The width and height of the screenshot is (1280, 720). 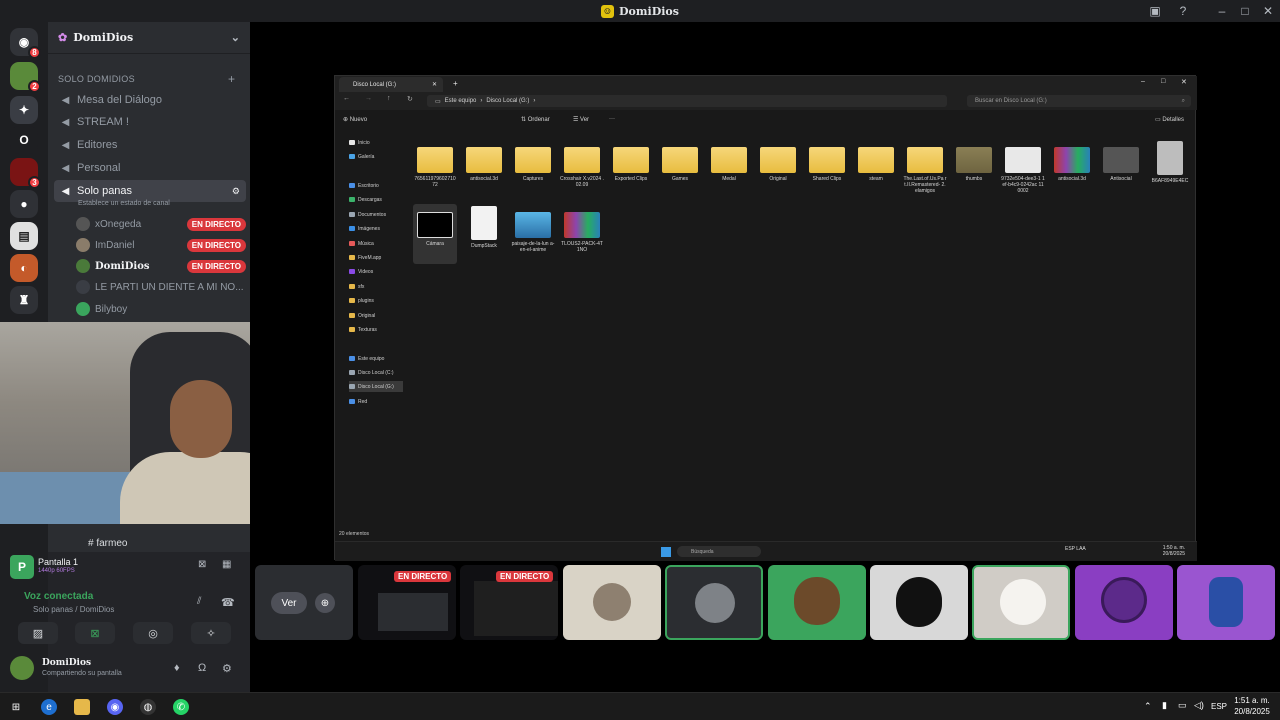 I want to click on view-button: Ver, so click(x=289, y=603).